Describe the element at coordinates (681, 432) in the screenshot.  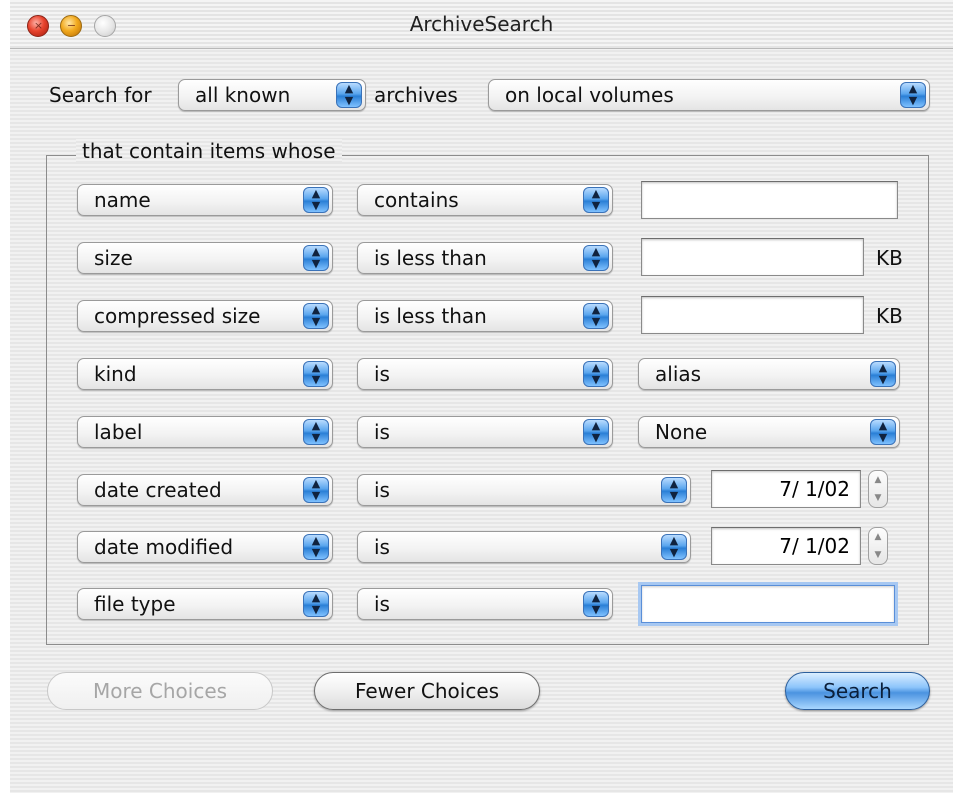
I see `label-value: None` at that location.